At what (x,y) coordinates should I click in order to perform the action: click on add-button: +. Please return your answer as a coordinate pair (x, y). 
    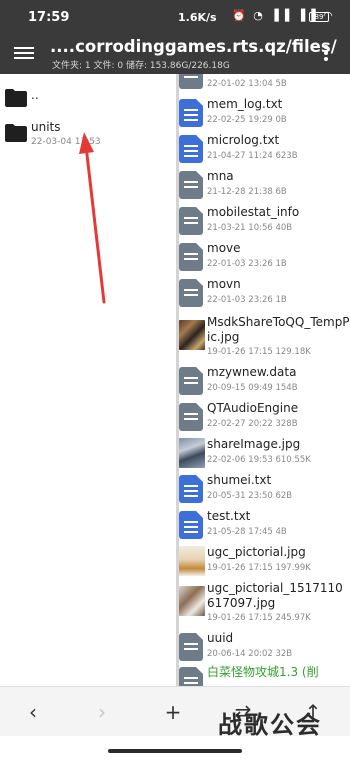
    Looking at the image, I should click on (173, 712).